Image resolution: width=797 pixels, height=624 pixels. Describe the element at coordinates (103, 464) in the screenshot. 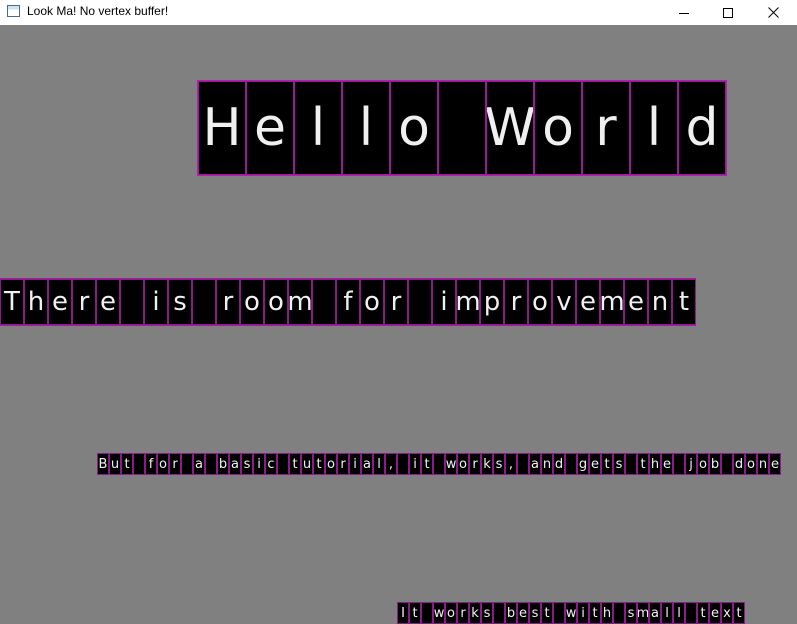

I see `glyph-quad: B` at that location.